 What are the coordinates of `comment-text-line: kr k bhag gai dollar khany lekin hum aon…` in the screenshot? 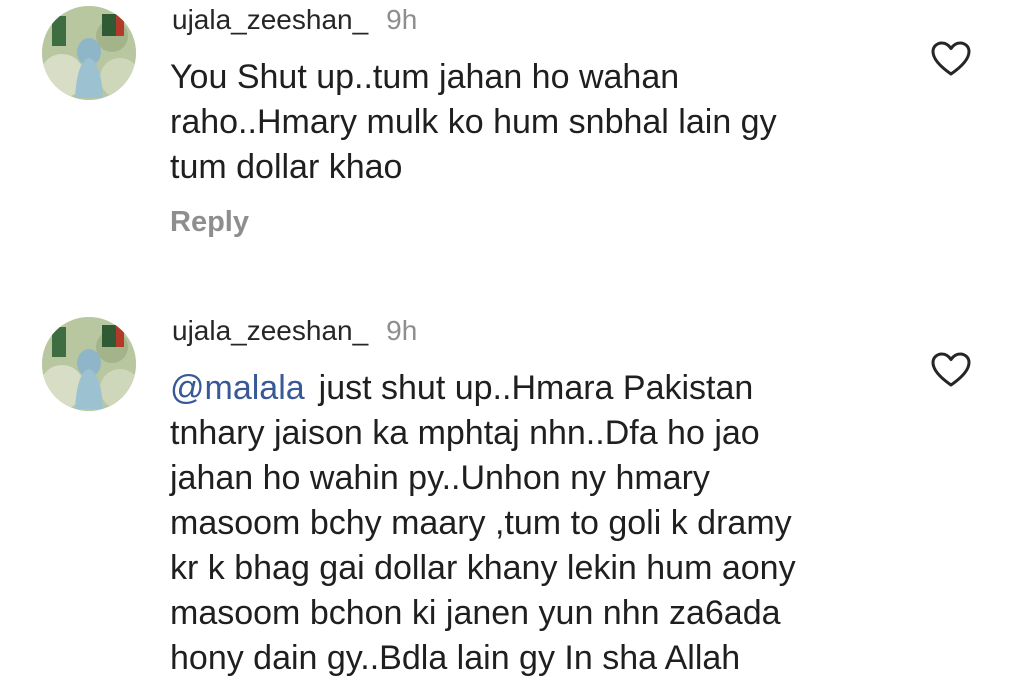 It's located at (483, 568).